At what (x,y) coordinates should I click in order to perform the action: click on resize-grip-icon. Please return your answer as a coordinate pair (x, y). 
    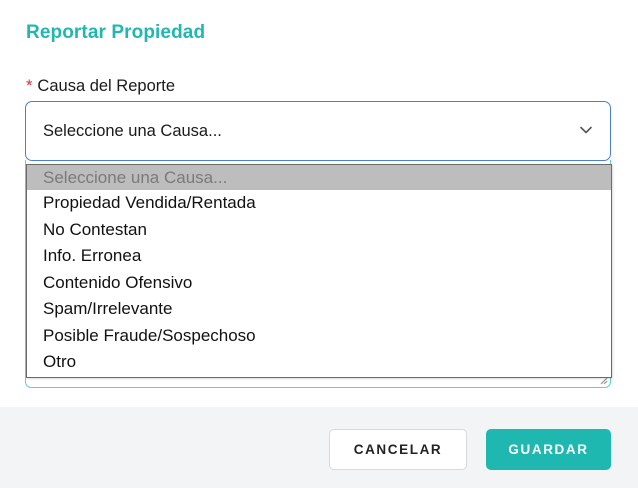
    Looking at the image, I should click on (604, 381).